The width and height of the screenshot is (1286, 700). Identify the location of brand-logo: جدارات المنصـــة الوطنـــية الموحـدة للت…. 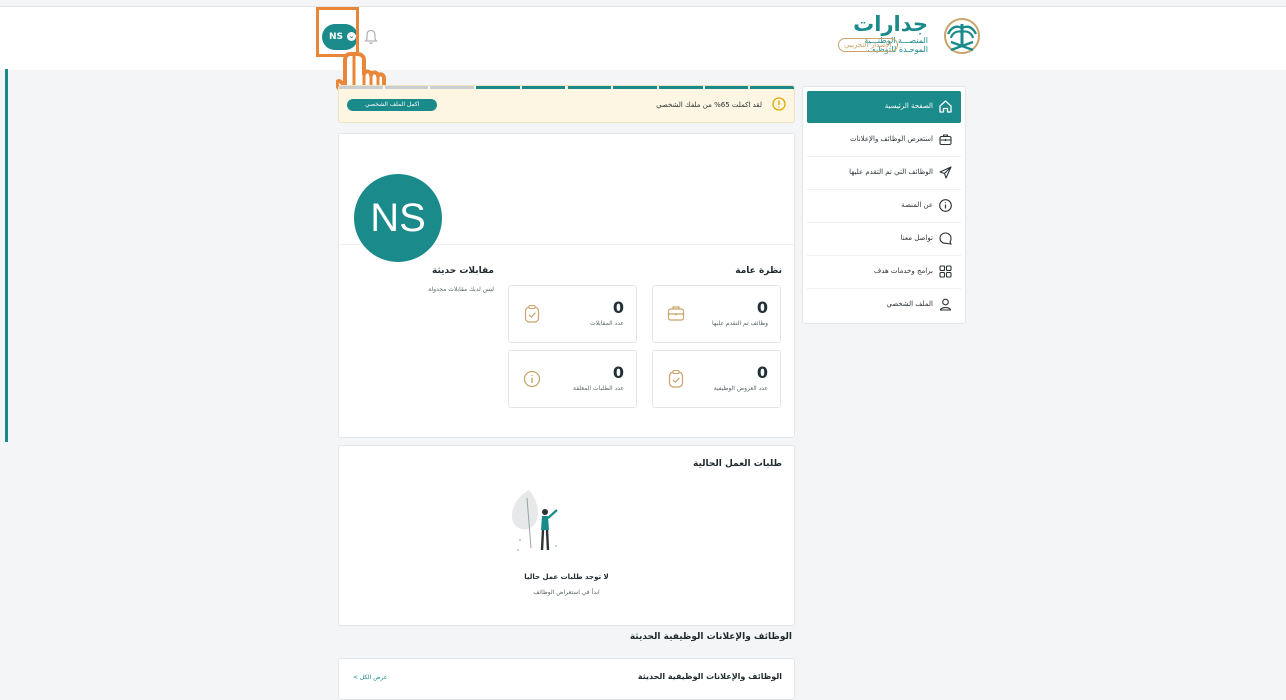
(910, 34).